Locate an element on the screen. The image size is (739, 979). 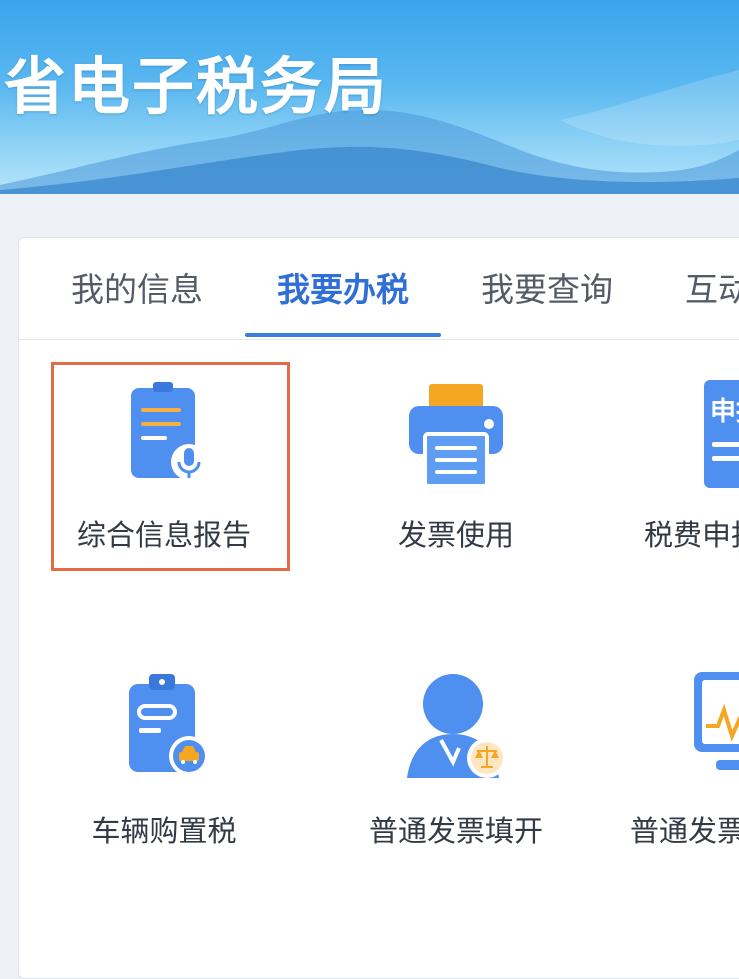
vehicle-clipboard-icon is located at coordinates (169, 725).